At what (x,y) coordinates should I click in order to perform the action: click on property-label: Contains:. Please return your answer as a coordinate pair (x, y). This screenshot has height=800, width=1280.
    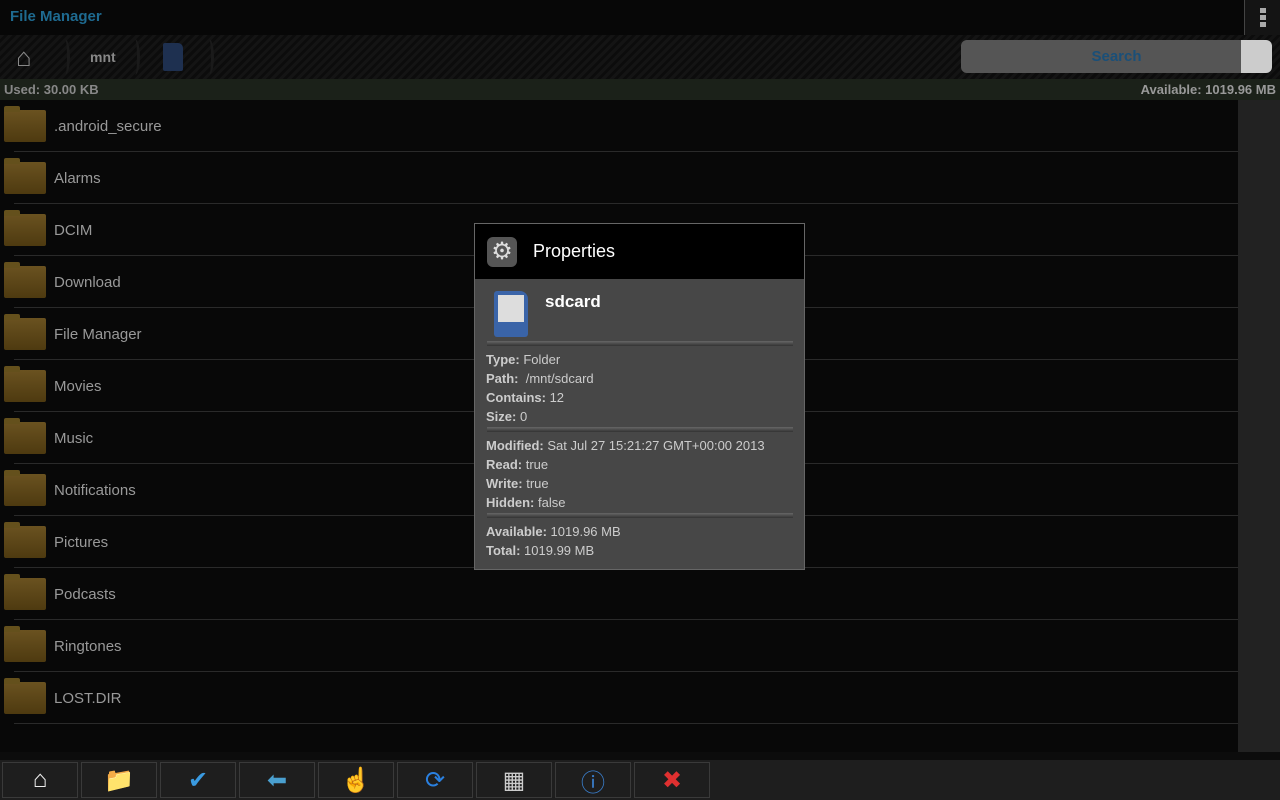
    Looking at the image, I should click on (516, 397).